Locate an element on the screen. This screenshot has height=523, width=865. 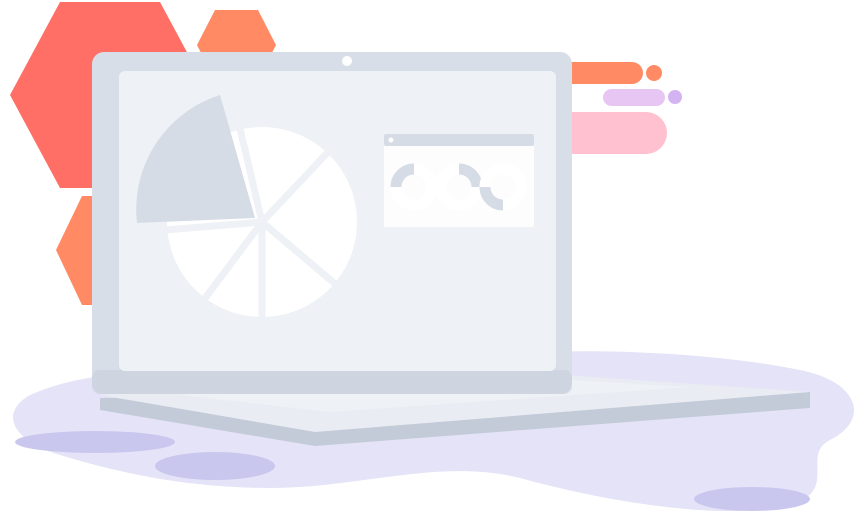
donut-window-body is located at coordinates (459, 180).